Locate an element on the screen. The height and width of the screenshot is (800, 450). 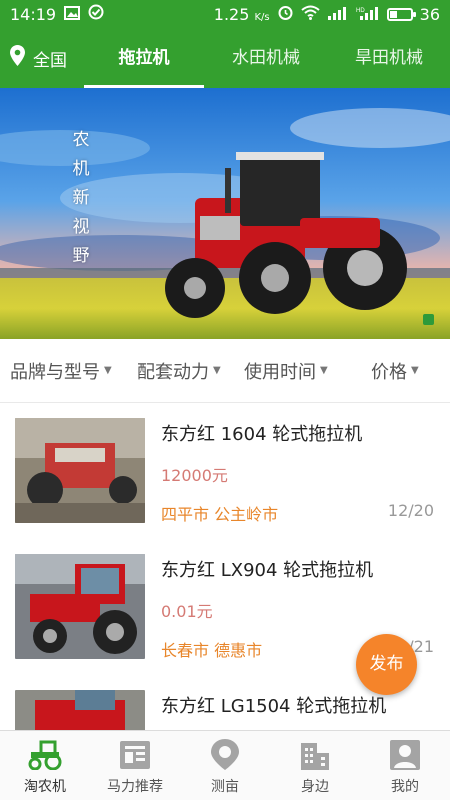
alarm-icon is located at coordinates (285, 14).